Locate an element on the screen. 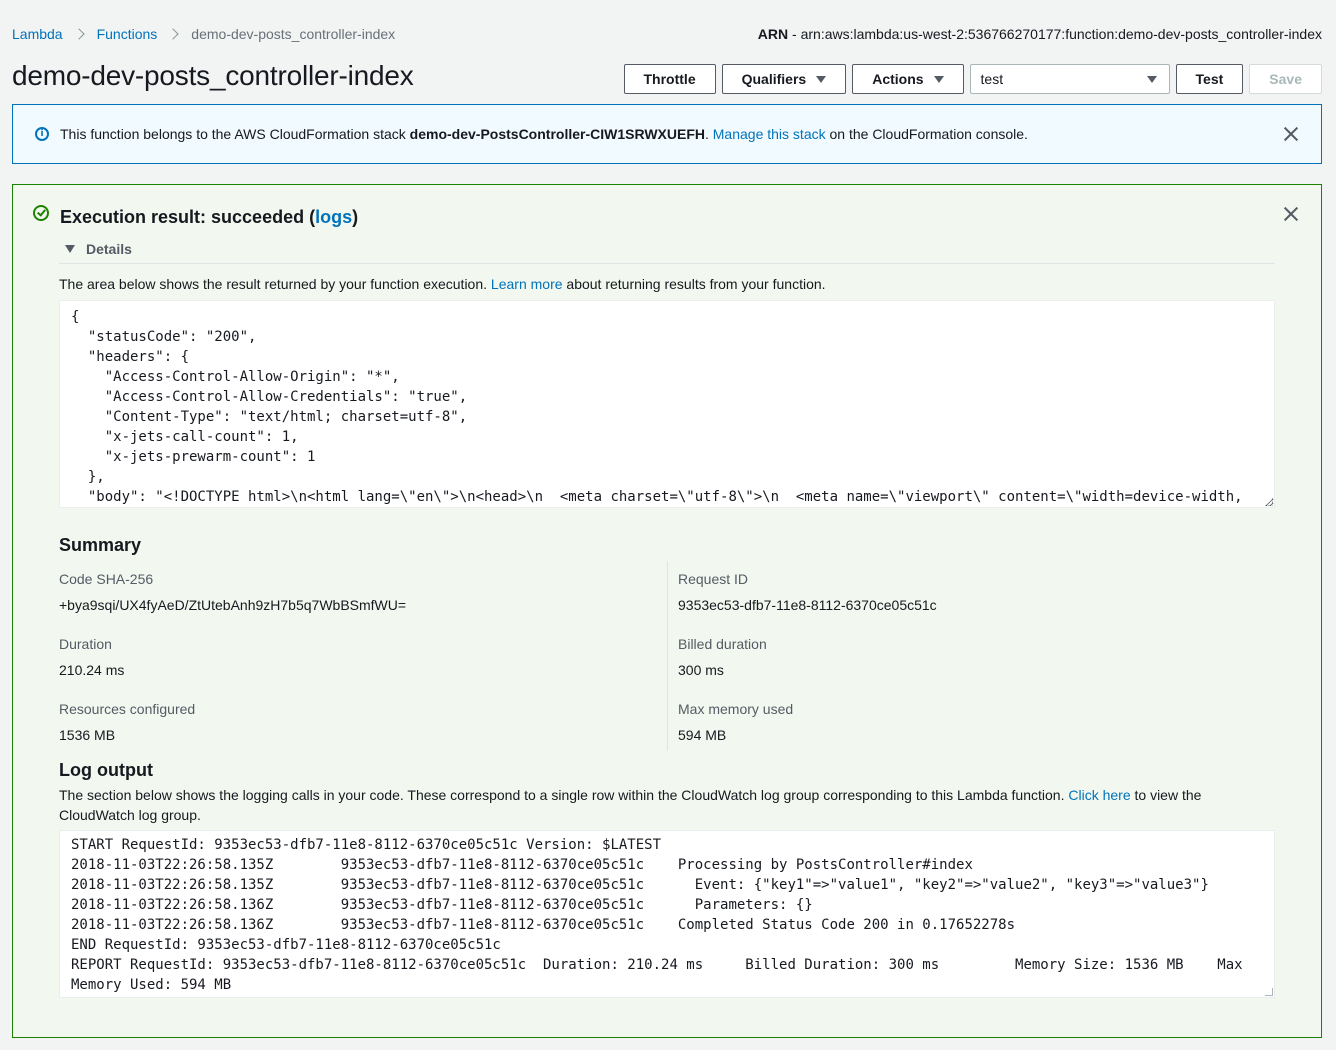  execution-result-header: Execution result: succeeded (logs) is located at coordinates (195, 216).